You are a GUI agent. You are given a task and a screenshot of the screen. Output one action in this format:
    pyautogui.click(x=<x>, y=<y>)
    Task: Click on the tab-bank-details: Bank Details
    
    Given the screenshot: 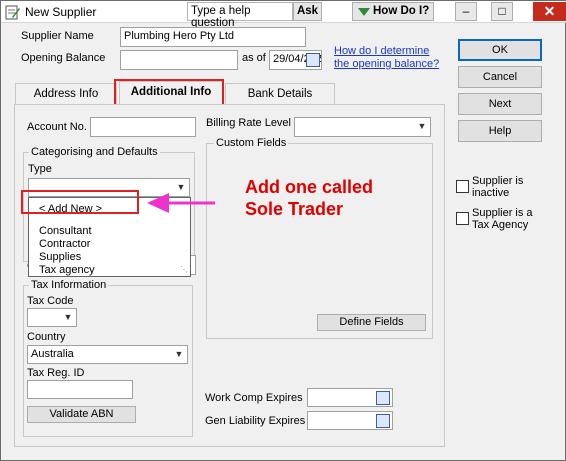 What is the action you would take?
    pyautogui.click(x=280, y=93)
    